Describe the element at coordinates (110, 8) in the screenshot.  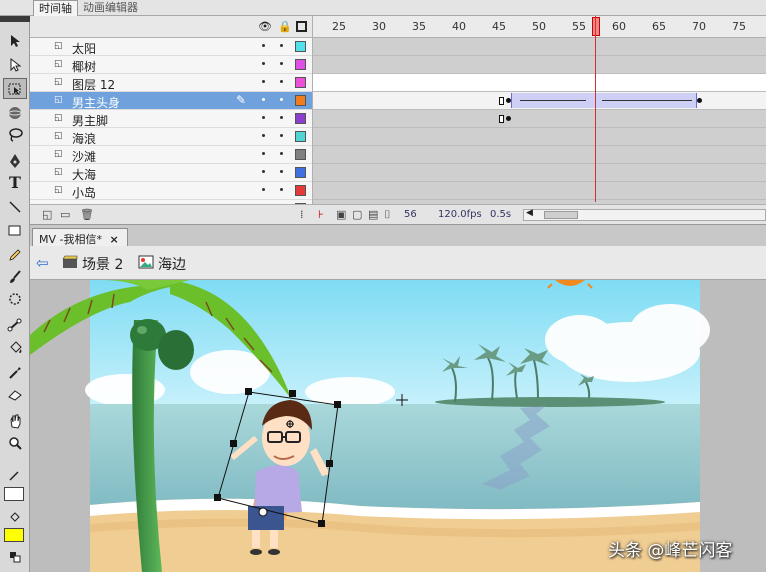
I see `tab-motion-editor: 动画编辑器` at that location.